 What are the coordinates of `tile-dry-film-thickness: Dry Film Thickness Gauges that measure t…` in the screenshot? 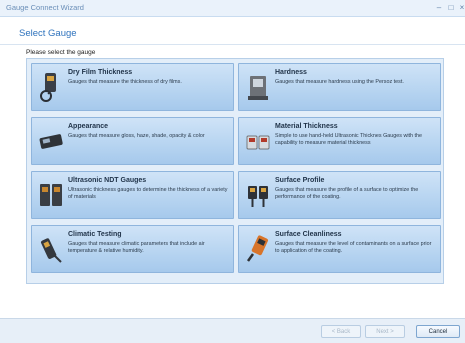 It's located at (132, 87).